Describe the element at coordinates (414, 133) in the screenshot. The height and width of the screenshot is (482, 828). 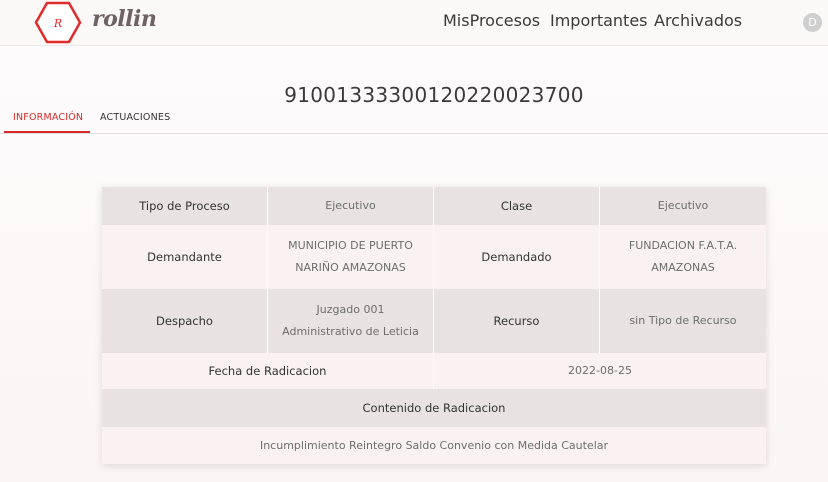
I see `tabs-divider` at that location.